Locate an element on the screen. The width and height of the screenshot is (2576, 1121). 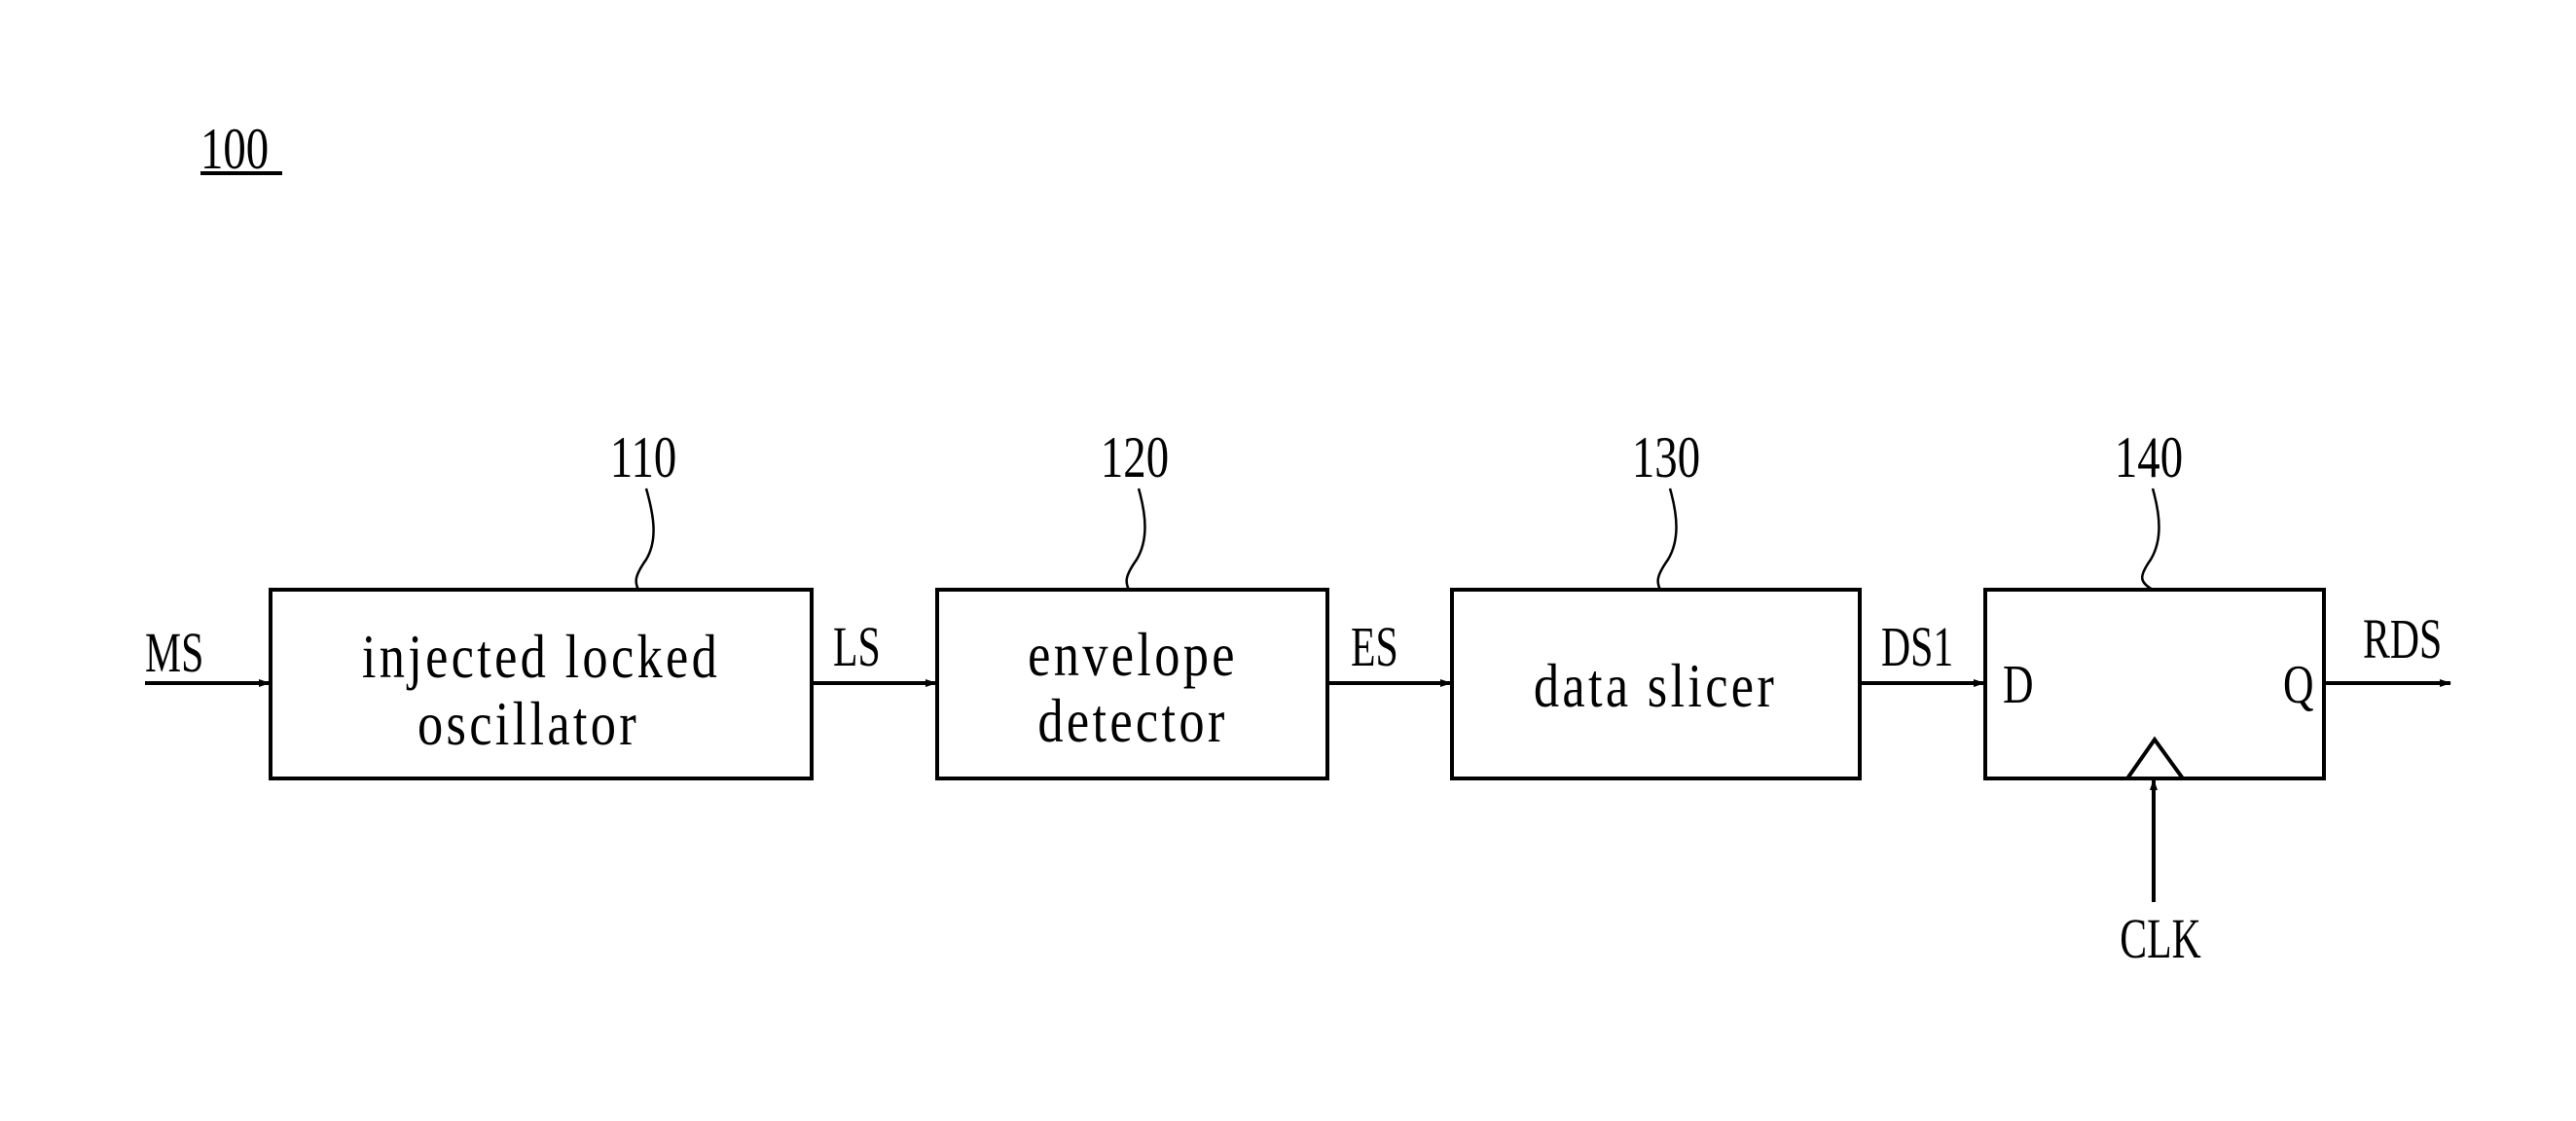
block-130-line-1: data slicer is located at coordinates (1655, 685).